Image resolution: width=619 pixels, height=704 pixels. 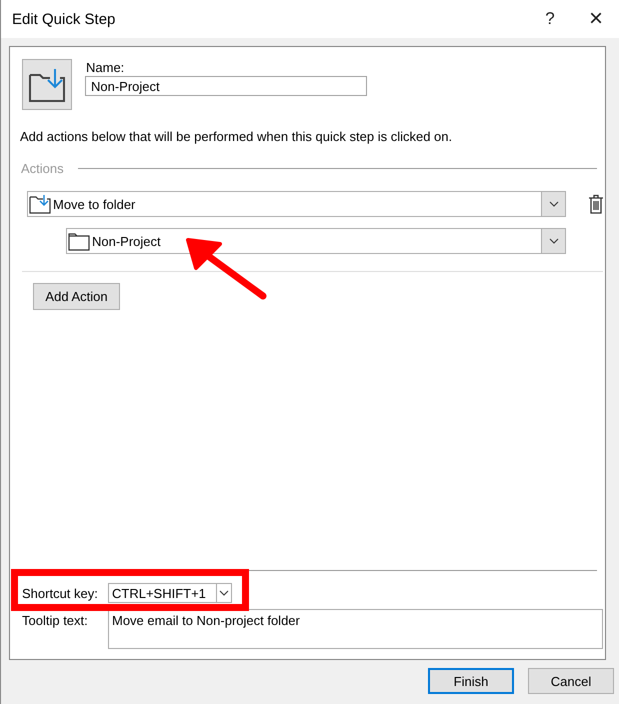 I want to click on dropdown-arrow, so click(x=223, y=593).